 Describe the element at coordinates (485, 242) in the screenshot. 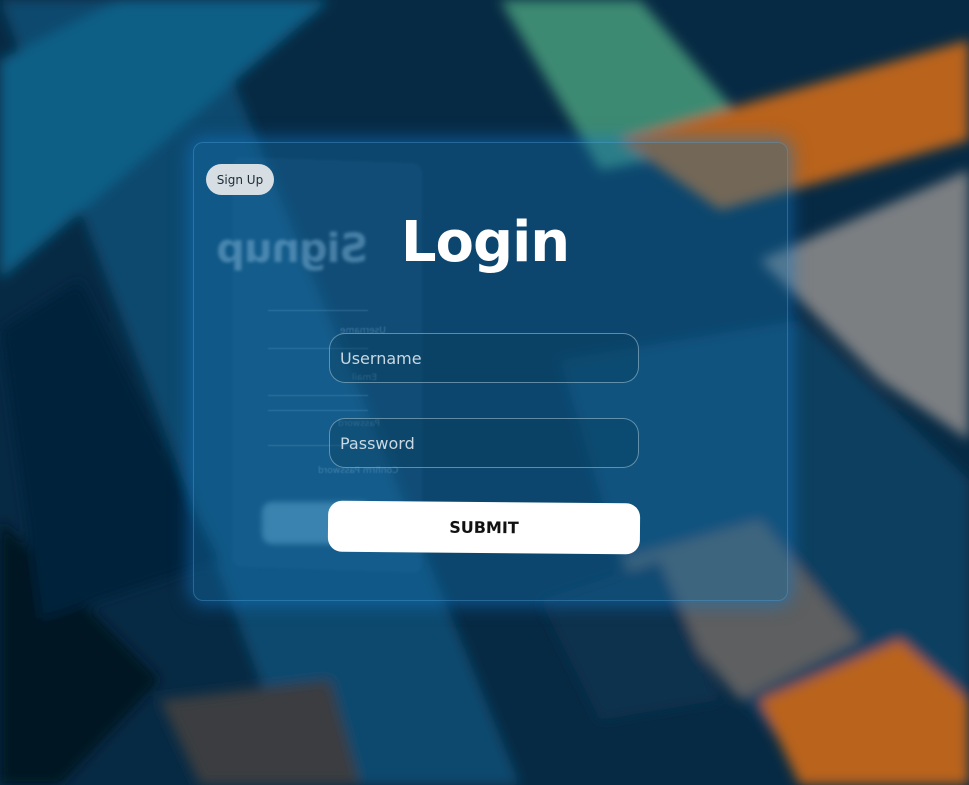

I see `login-title: Login` at that location.